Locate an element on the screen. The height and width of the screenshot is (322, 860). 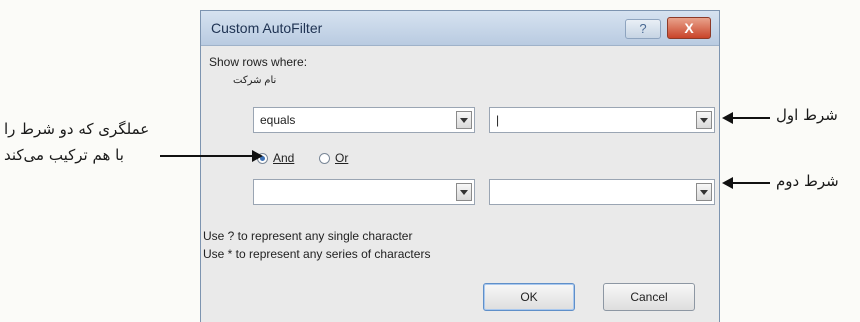
ok-button: OK is located at coordinates (529, 297).